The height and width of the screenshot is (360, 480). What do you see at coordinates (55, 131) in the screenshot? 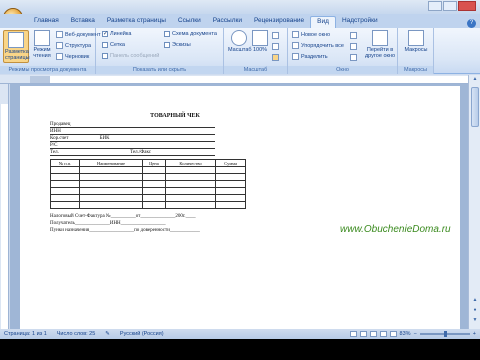
I see `field-inn-label: ИНН` at bounding box center [55, 131].